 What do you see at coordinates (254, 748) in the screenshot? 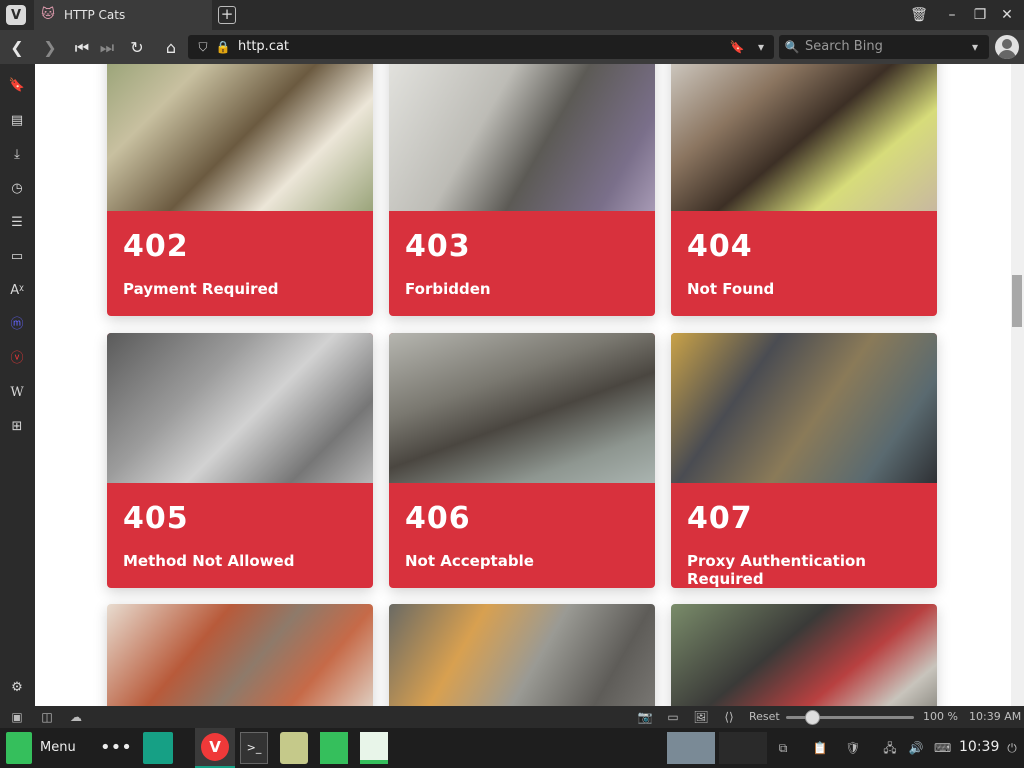
I see `terminal-icon: >_` at bounding box center [254, 748].